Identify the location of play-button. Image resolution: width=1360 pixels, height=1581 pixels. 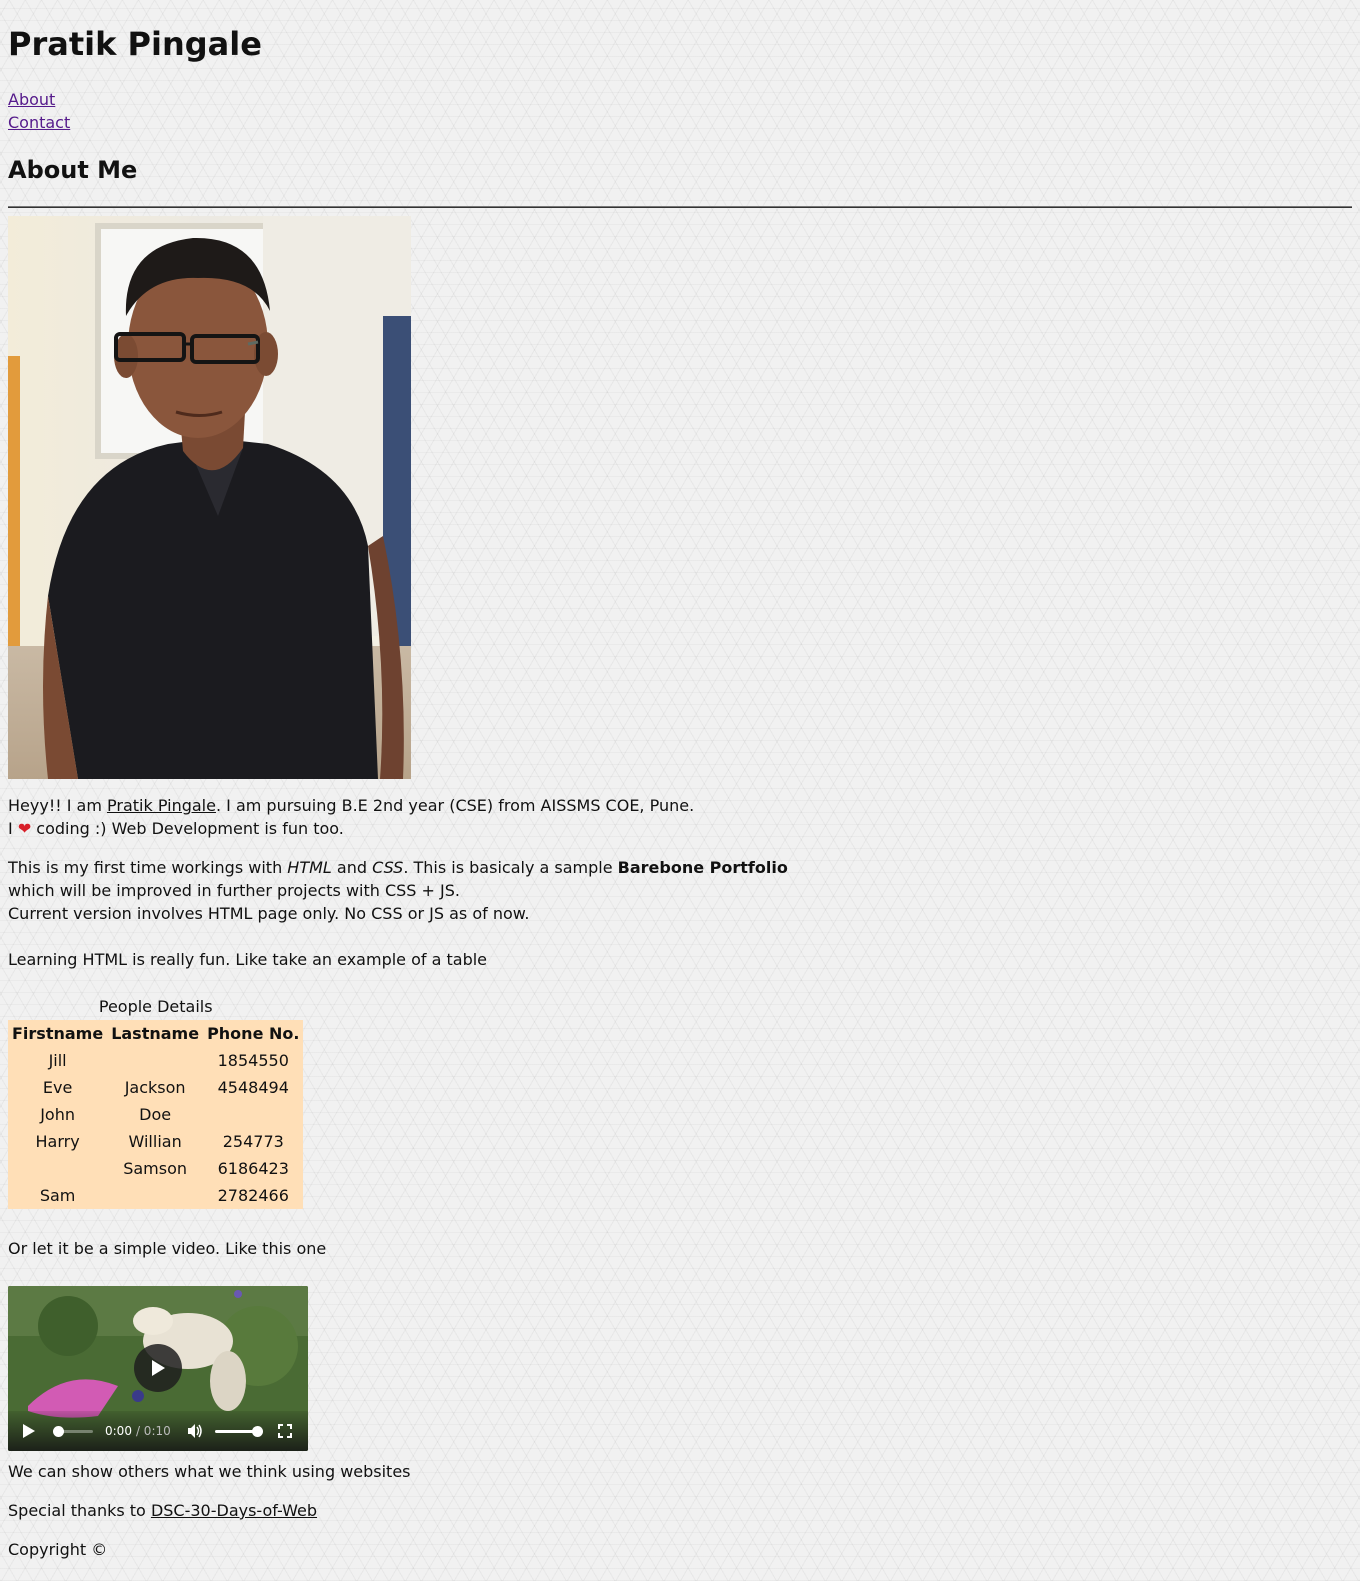
(29, 1431).